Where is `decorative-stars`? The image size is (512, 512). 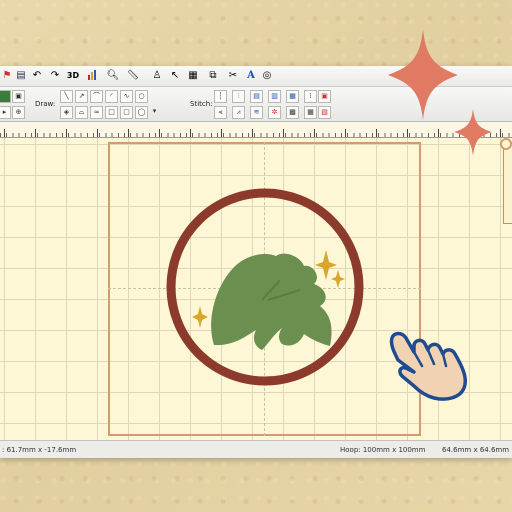
decorative-stars is located at coordinates (440, 92).